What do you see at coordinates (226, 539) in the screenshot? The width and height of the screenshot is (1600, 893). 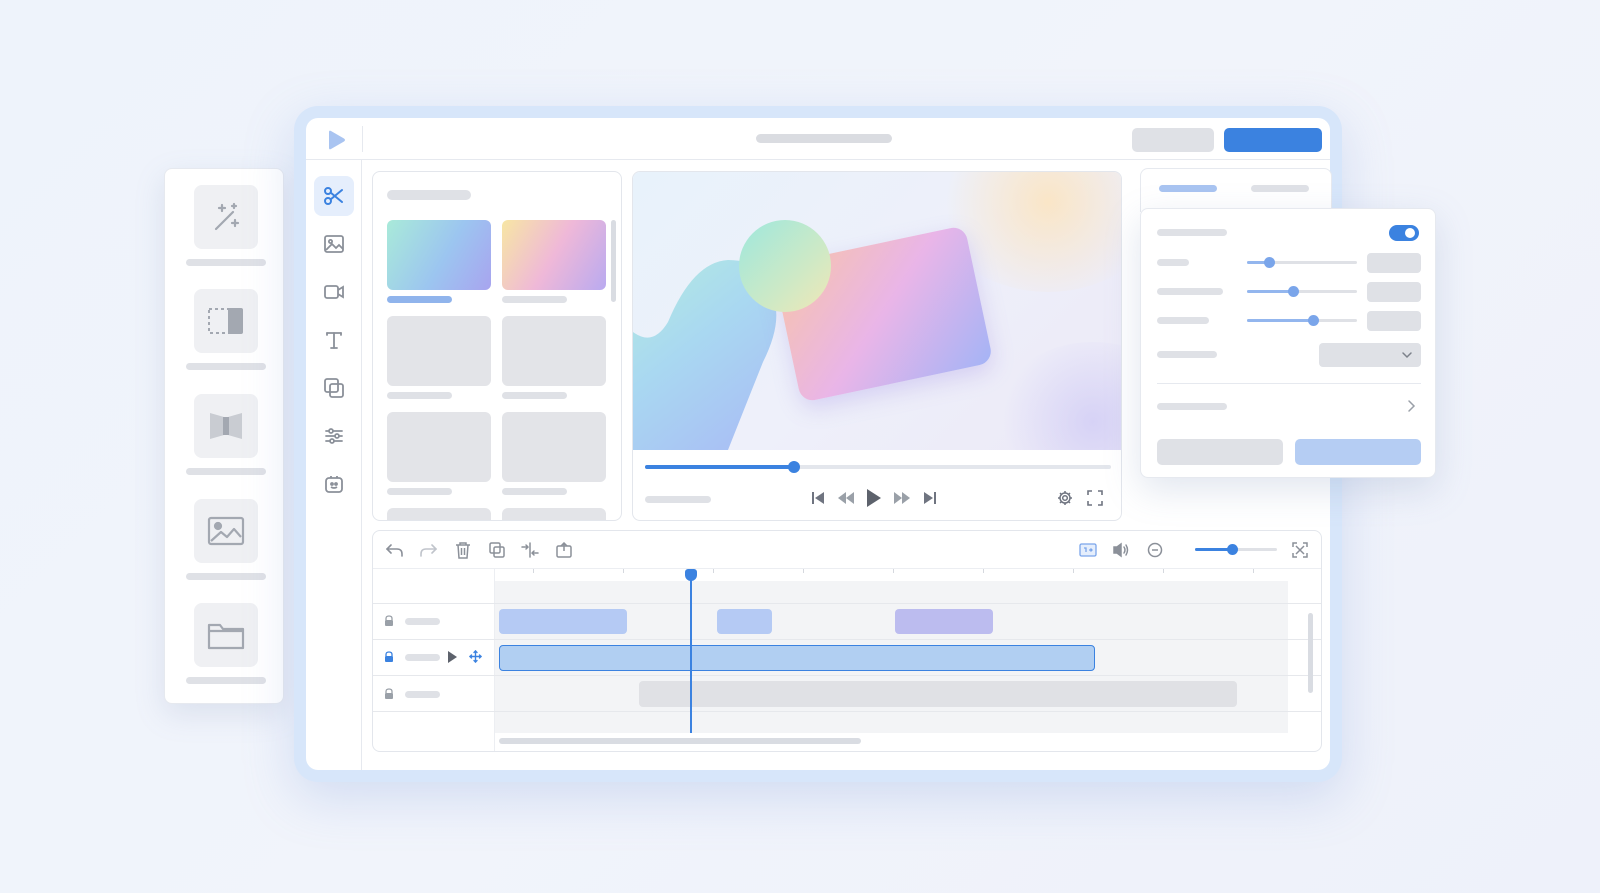 I see `image-tool` at bounding box center [226, 539].